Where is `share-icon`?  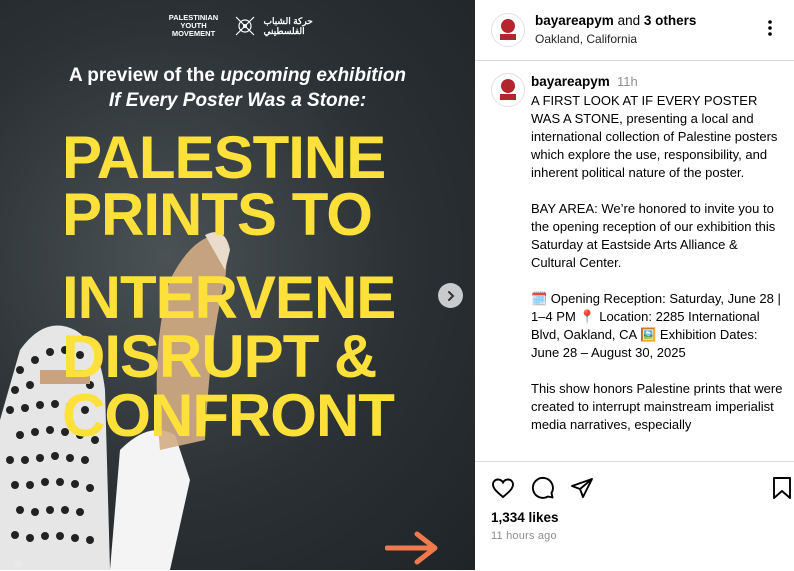
share-icon is located at coordinates (582, 488).